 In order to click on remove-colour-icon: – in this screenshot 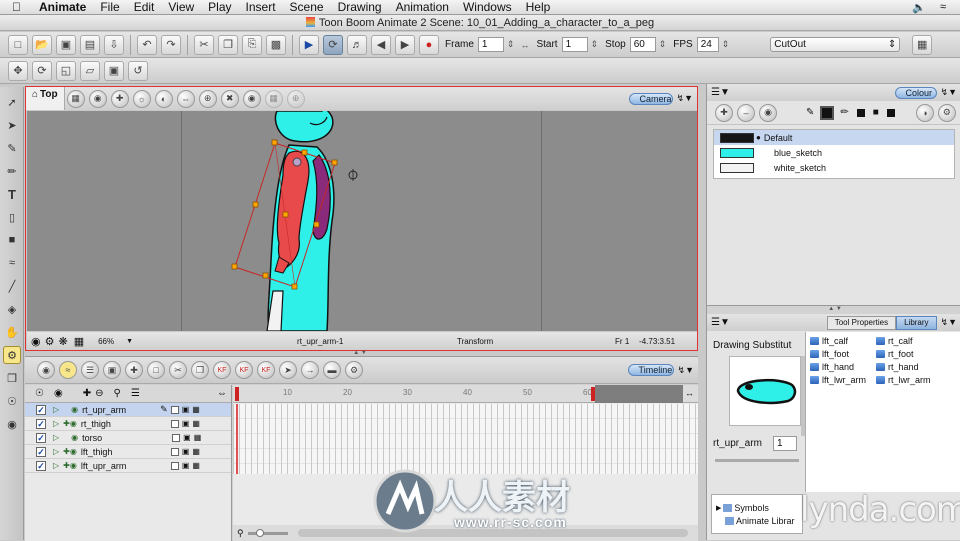, I will do `click(746, 112)`.